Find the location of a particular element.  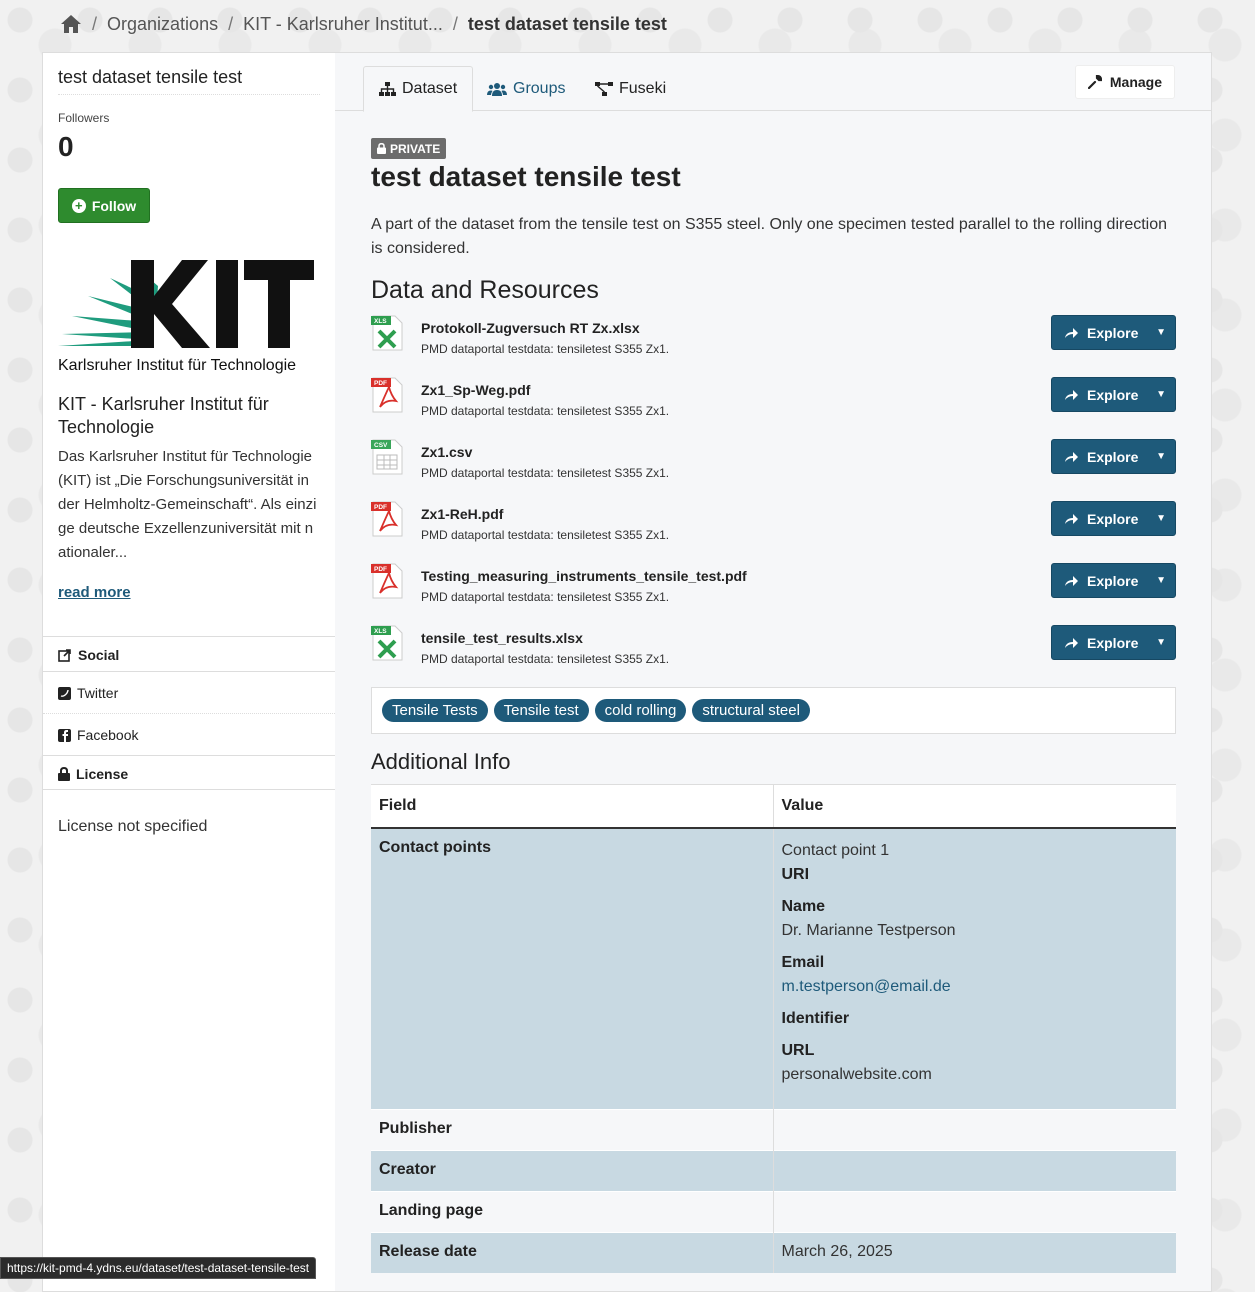

tab-dataset: Dataset is located at coordinates (418, 89).